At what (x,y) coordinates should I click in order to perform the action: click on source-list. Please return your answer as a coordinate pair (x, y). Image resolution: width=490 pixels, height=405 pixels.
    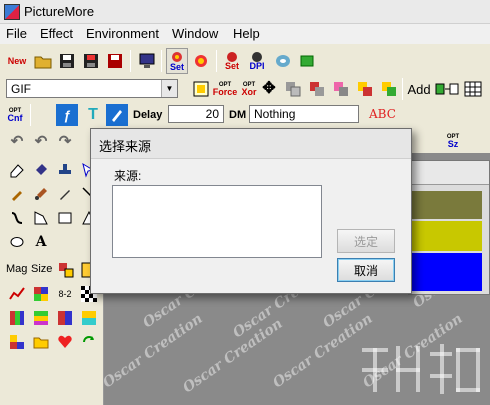
    Looking at the image, I should click on (217, 221).